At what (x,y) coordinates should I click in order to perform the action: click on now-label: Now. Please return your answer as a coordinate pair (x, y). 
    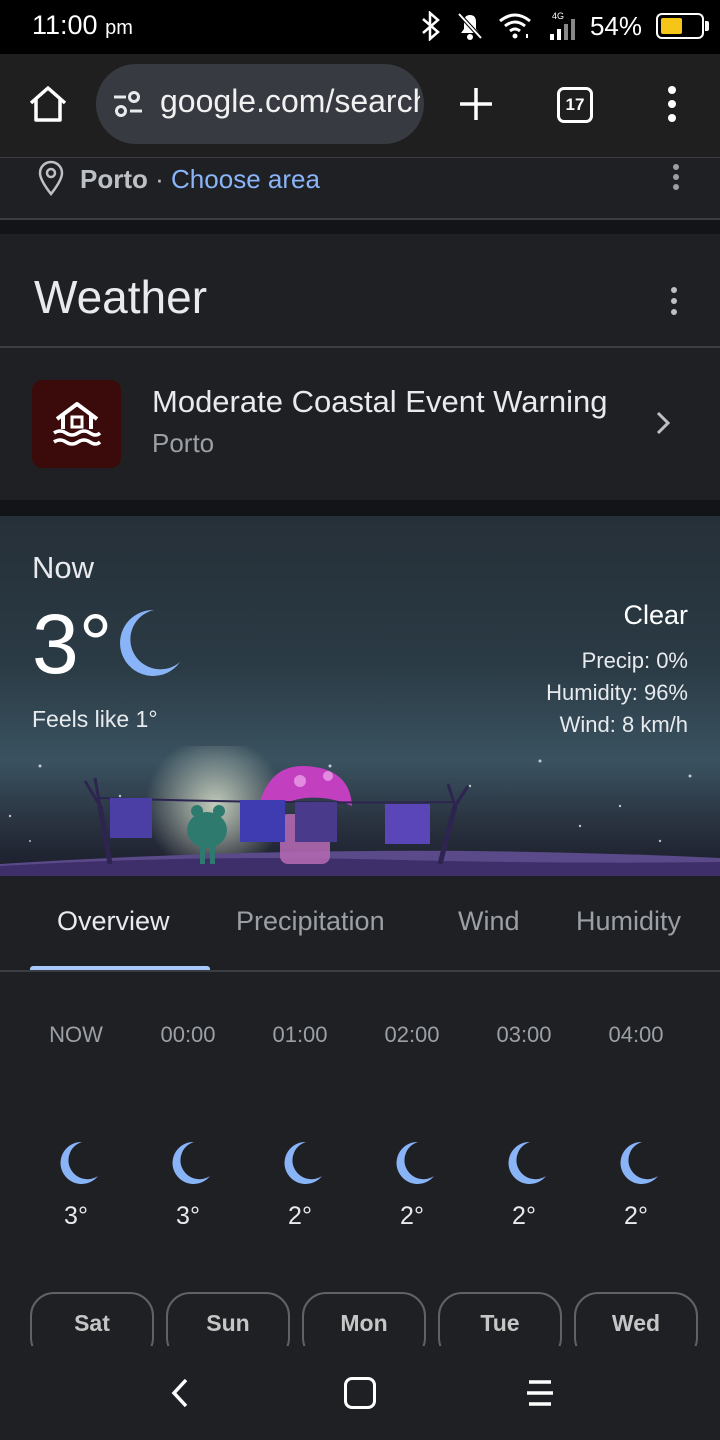
    Looking at the image, I should click on (63, 567).